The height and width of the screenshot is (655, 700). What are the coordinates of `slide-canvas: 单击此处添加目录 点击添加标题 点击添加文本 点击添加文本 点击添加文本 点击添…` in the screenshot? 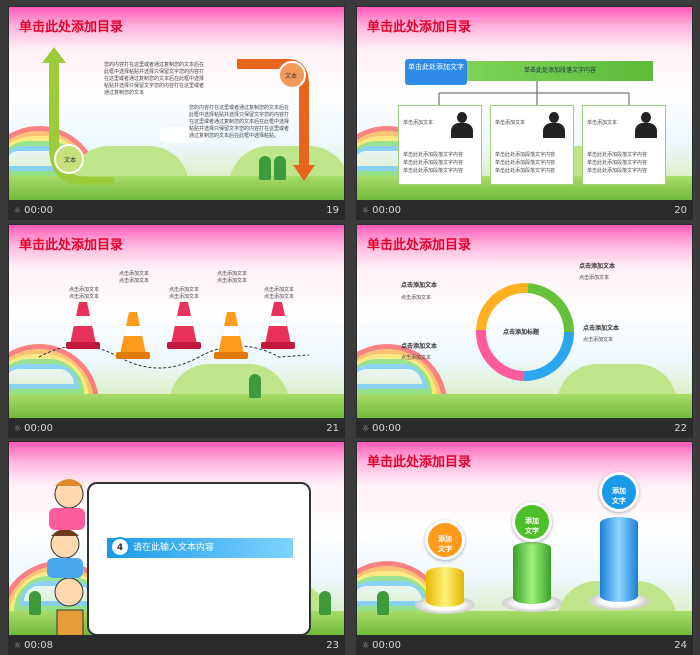 It's located at (524, 321).